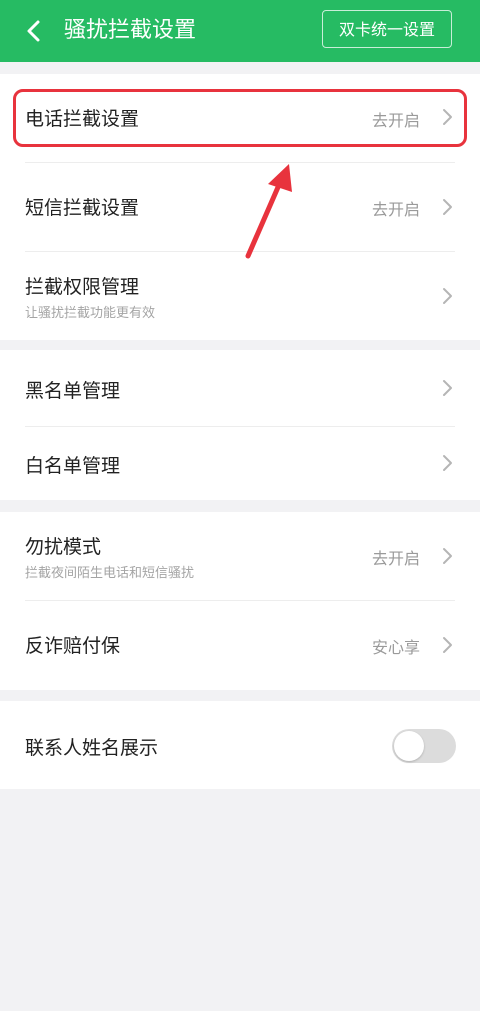 The width and height of the screenshot is (480, 1011). I want to click on blacklist-row: 黑名单管理, so click(240, 388).